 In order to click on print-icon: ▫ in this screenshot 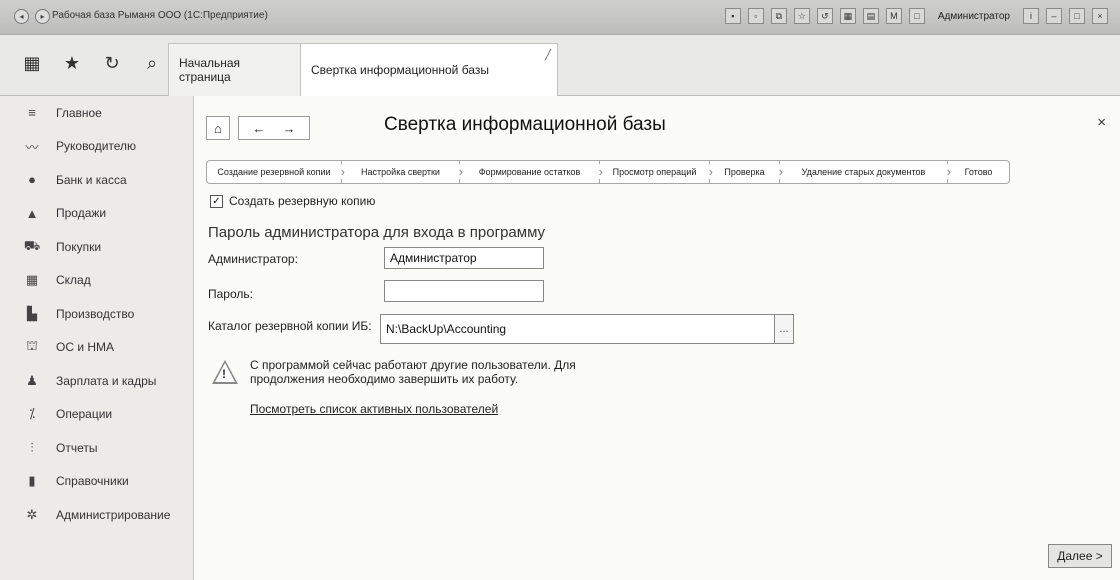, I will do `click(755, 16)`.